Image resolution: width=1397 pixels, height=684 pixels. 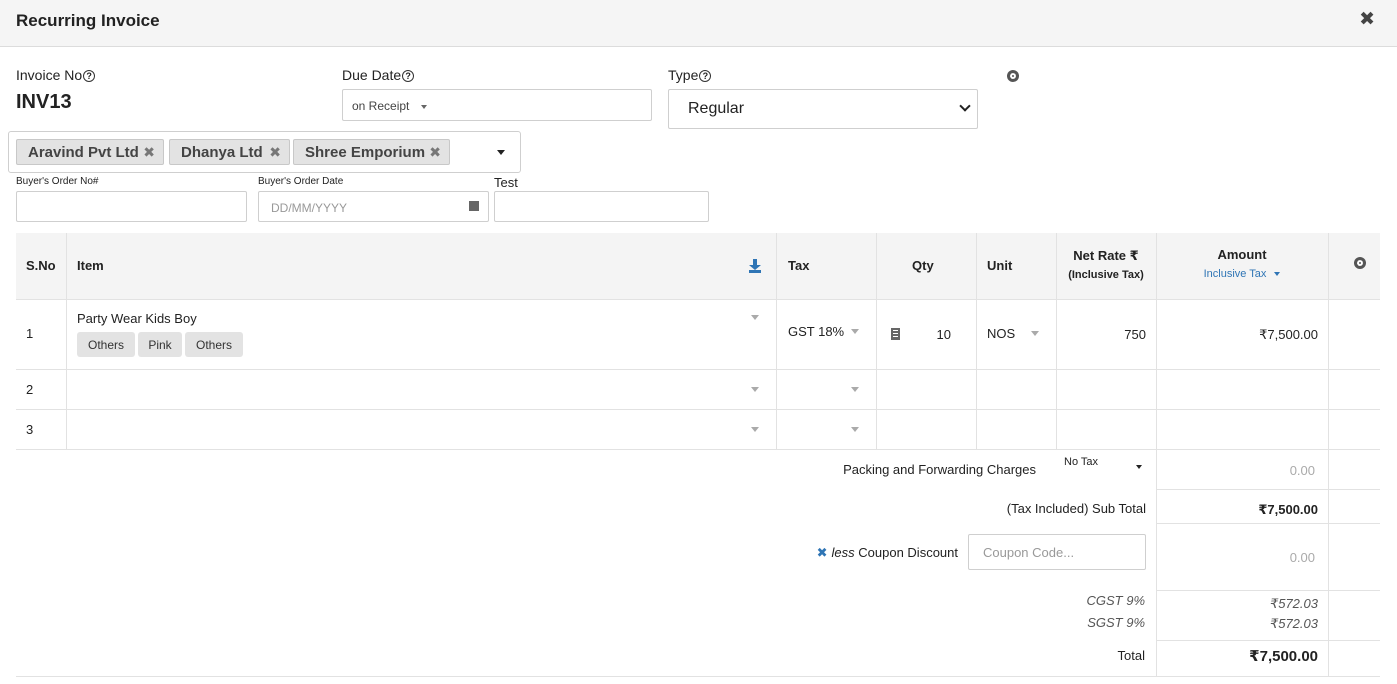 What do you see at coordinates (1000, 265) in the screenshot?
I see `header-unit: Unit` at bounding box center [1000, 265].